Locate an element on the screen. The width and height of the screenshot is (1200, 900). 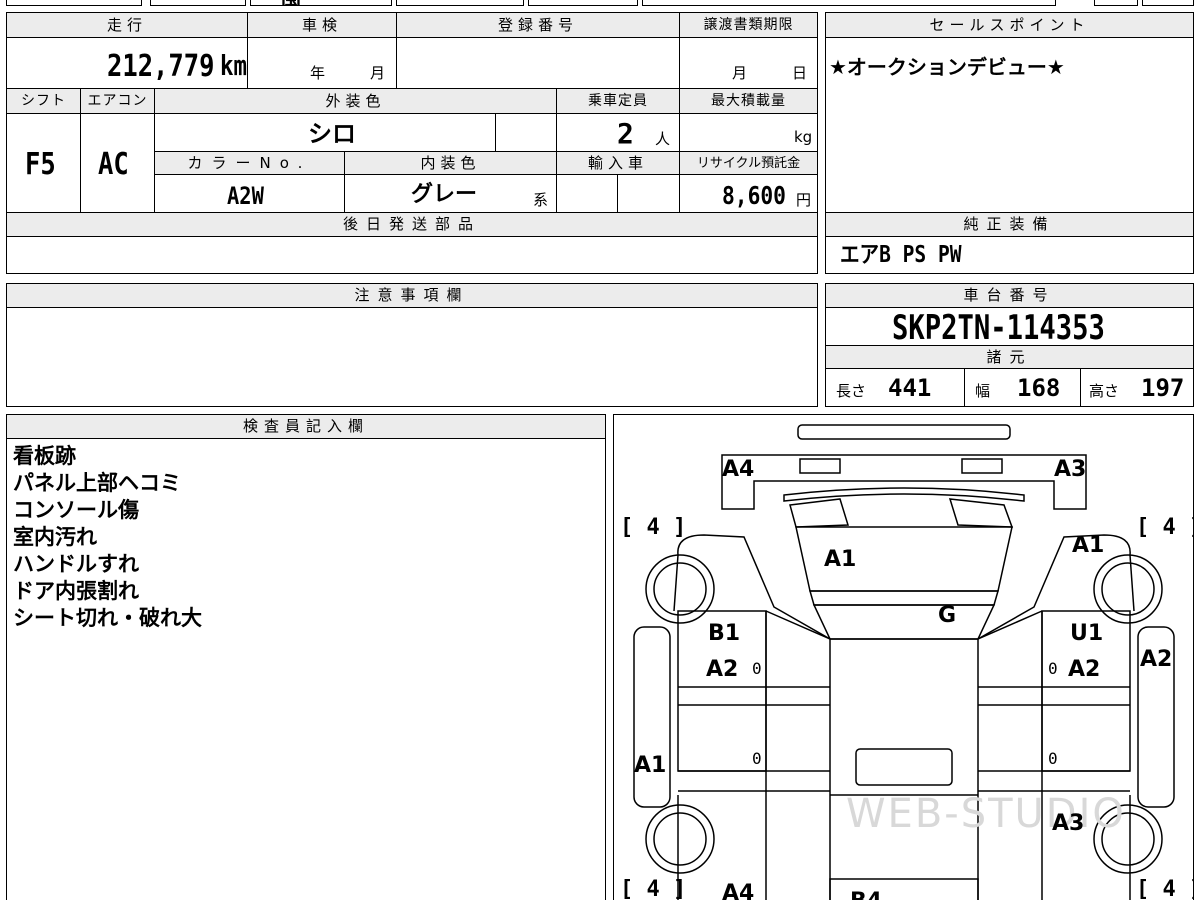
max-load-unit: kg is located at coordinates (803, 137).